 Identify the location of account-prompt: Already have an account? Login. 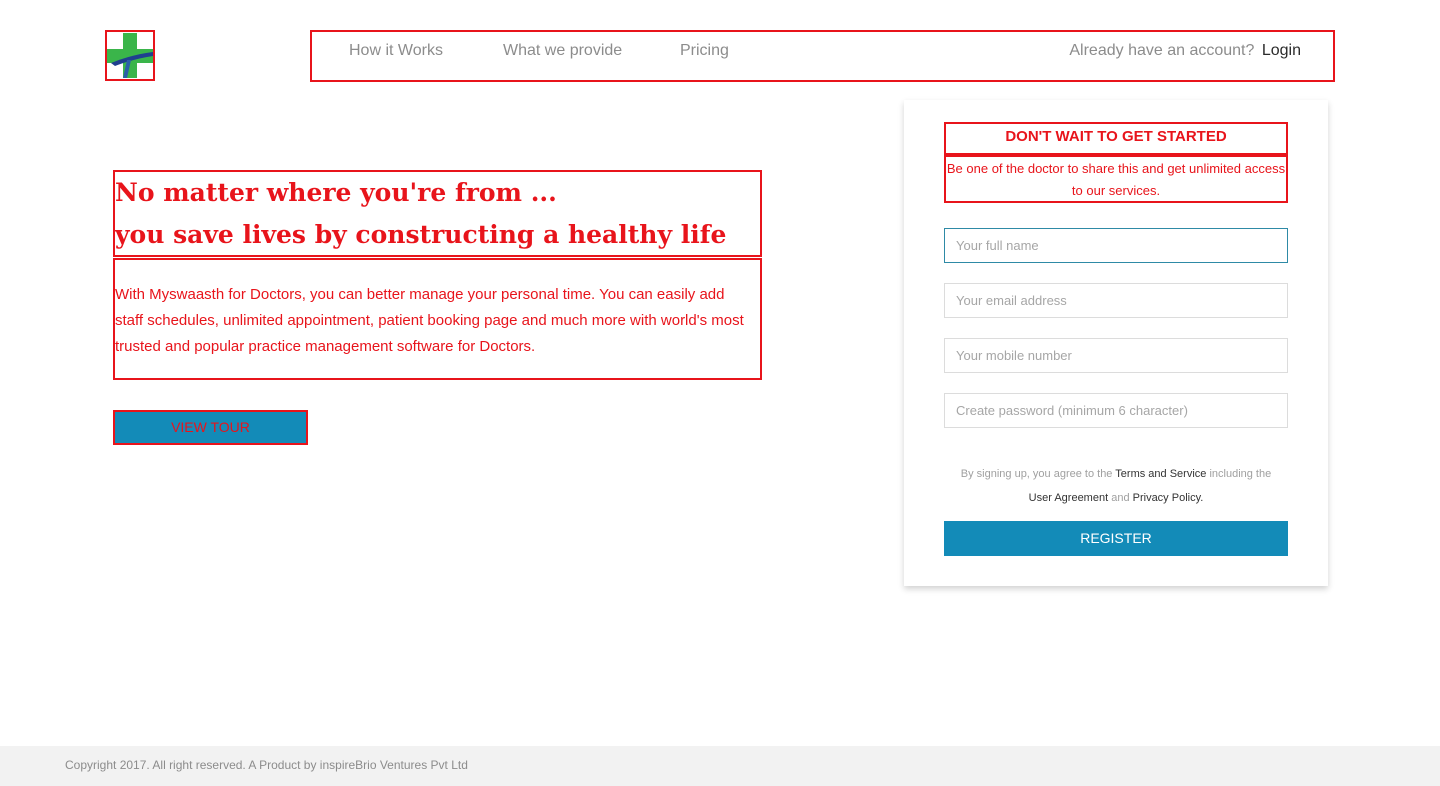
(1185, 51).